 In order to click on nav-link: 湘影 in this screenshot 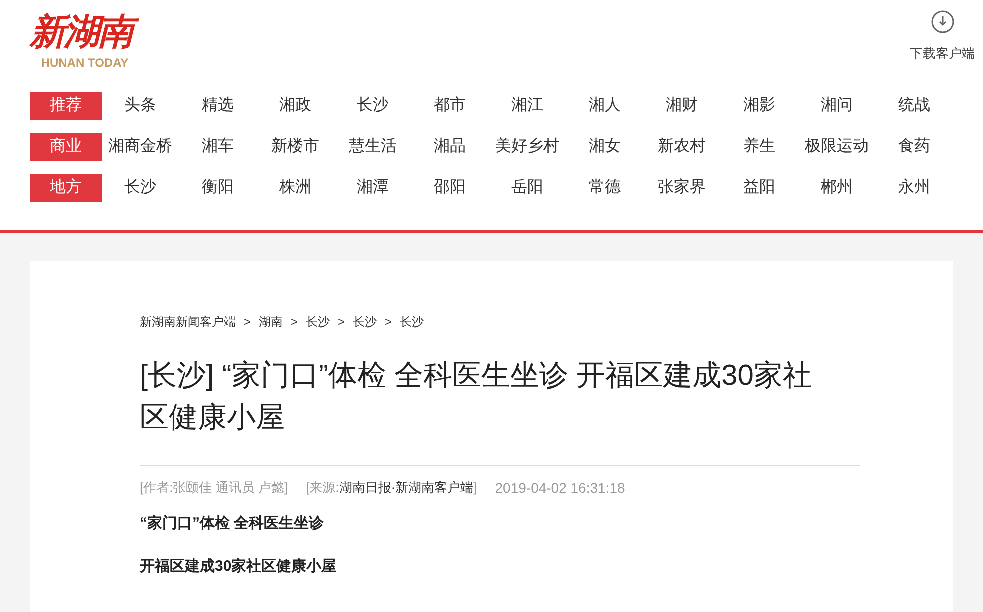, I will do `click(759, 106)`.